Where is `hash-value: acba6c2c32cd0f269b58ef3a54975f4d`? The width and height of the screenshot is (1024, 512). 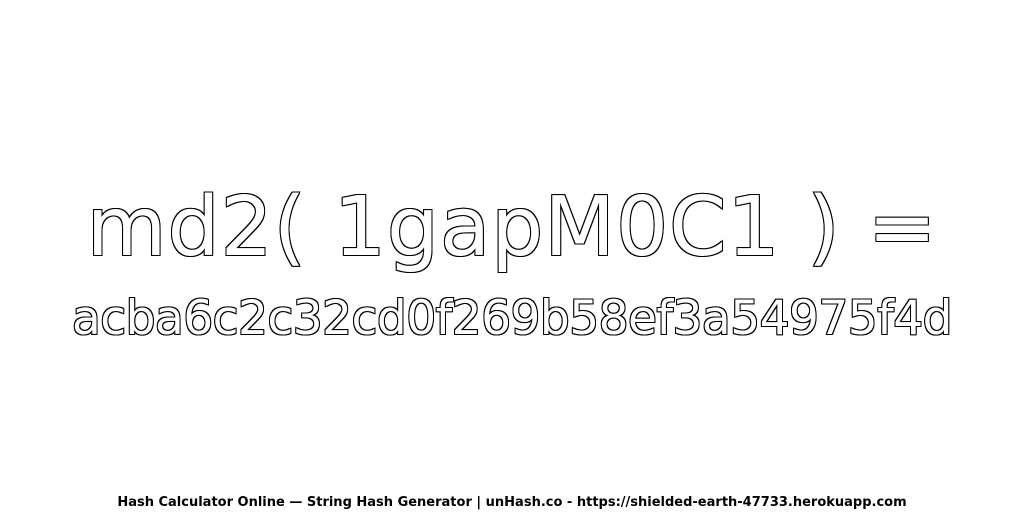 hash-value: acba6c2c32cd0f269b58ef3a54975f4d is located at coordinates (512, 318).